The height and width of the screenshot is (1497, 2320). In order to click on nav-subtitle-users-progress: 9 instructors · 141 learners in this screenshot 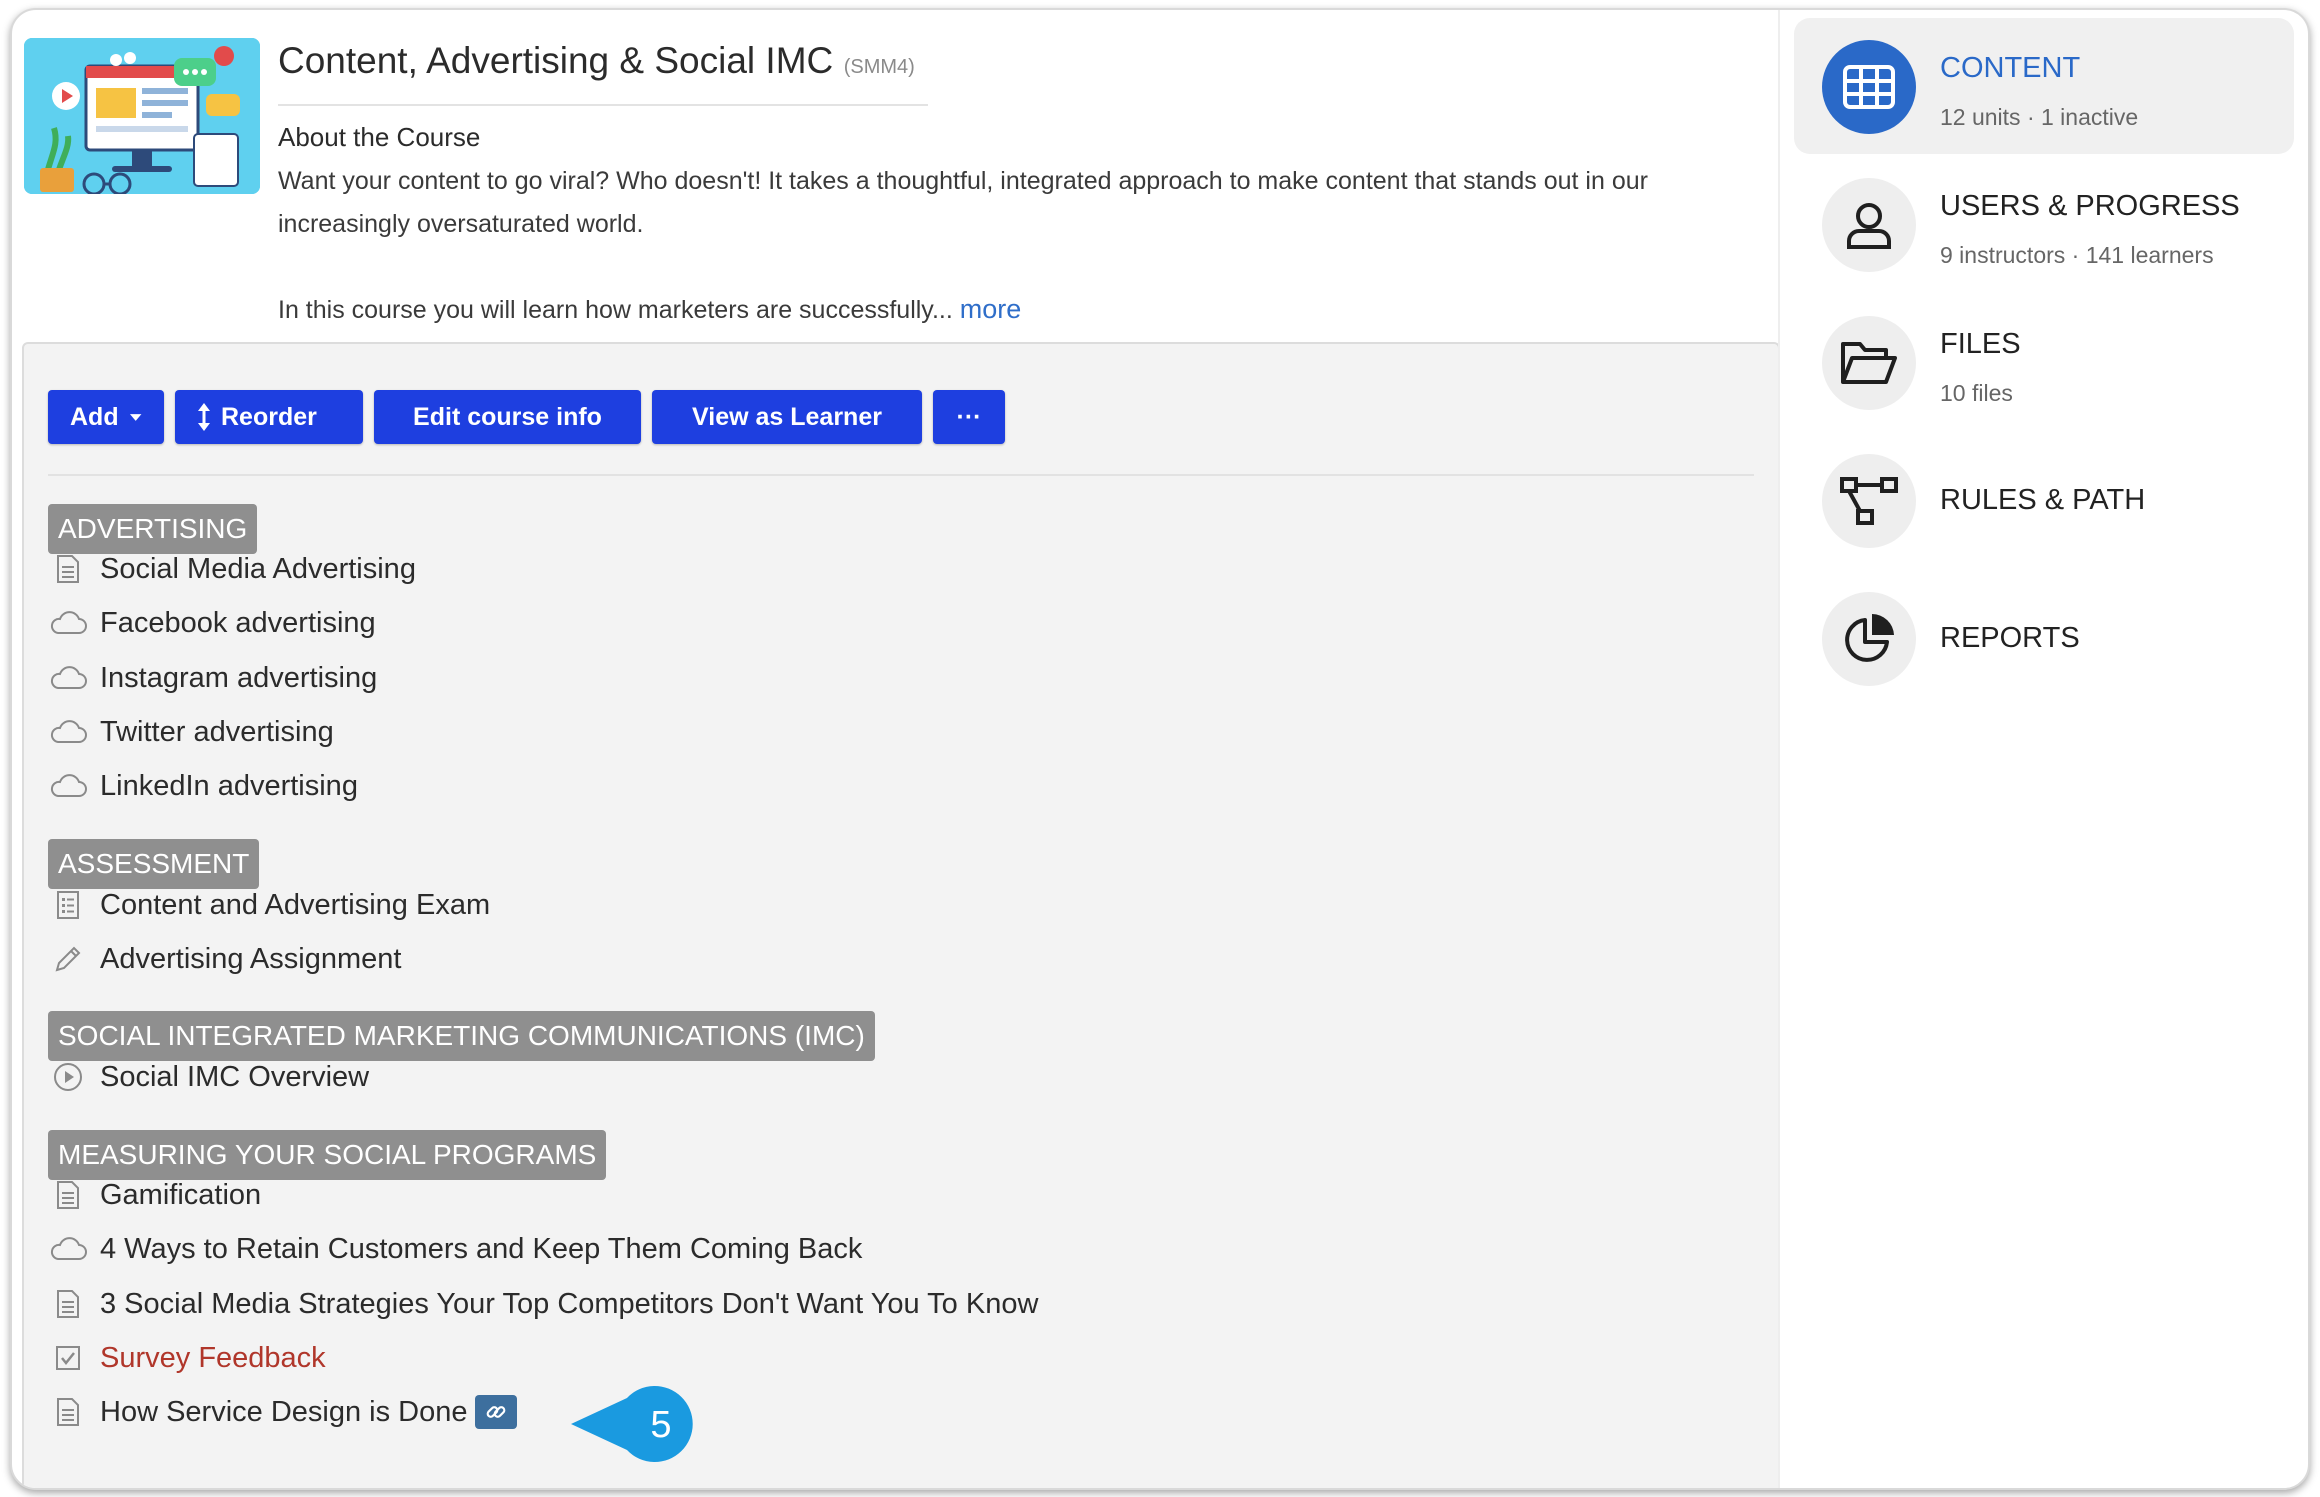, I will do `click(2077, 255)`.